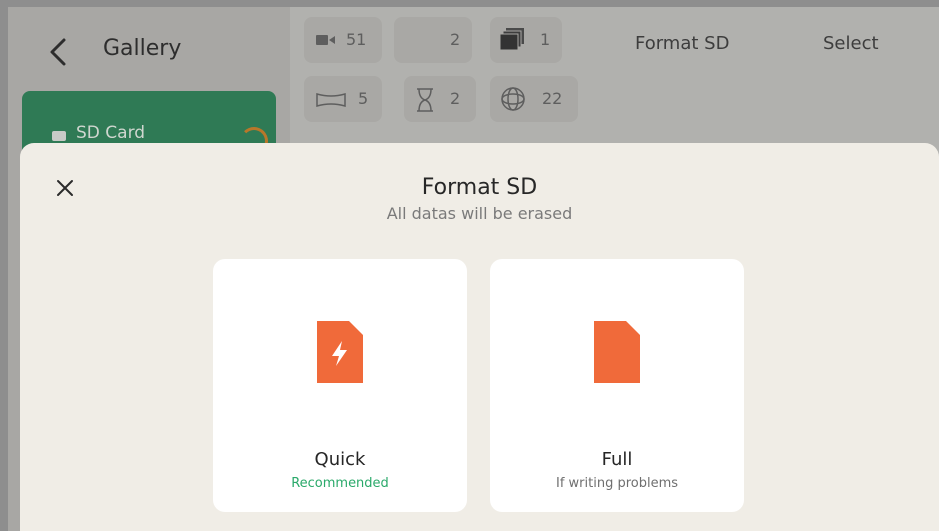 This screenshot has width=939, height=531. Describe the element at coordinates (425, 100) in the screenshot. I see `hourglass-icon` at that location.